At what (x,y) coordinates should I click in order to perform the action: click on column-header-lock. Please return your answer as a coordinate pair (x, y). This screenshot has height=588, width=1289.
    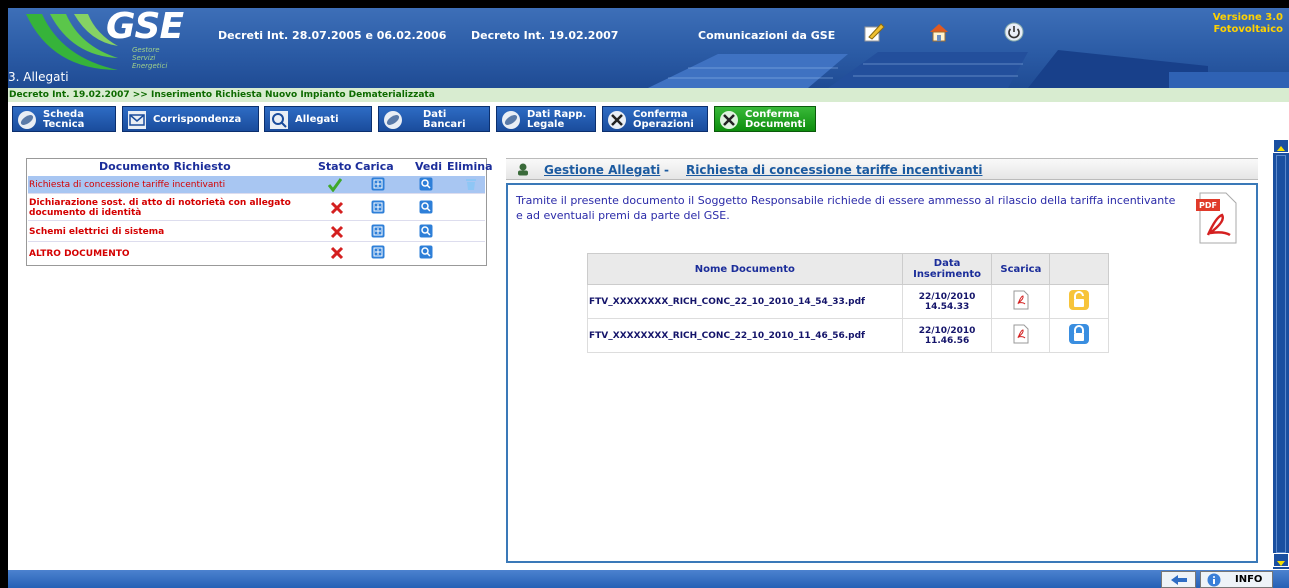
    Looking at the image, I should click on (1079, 269).